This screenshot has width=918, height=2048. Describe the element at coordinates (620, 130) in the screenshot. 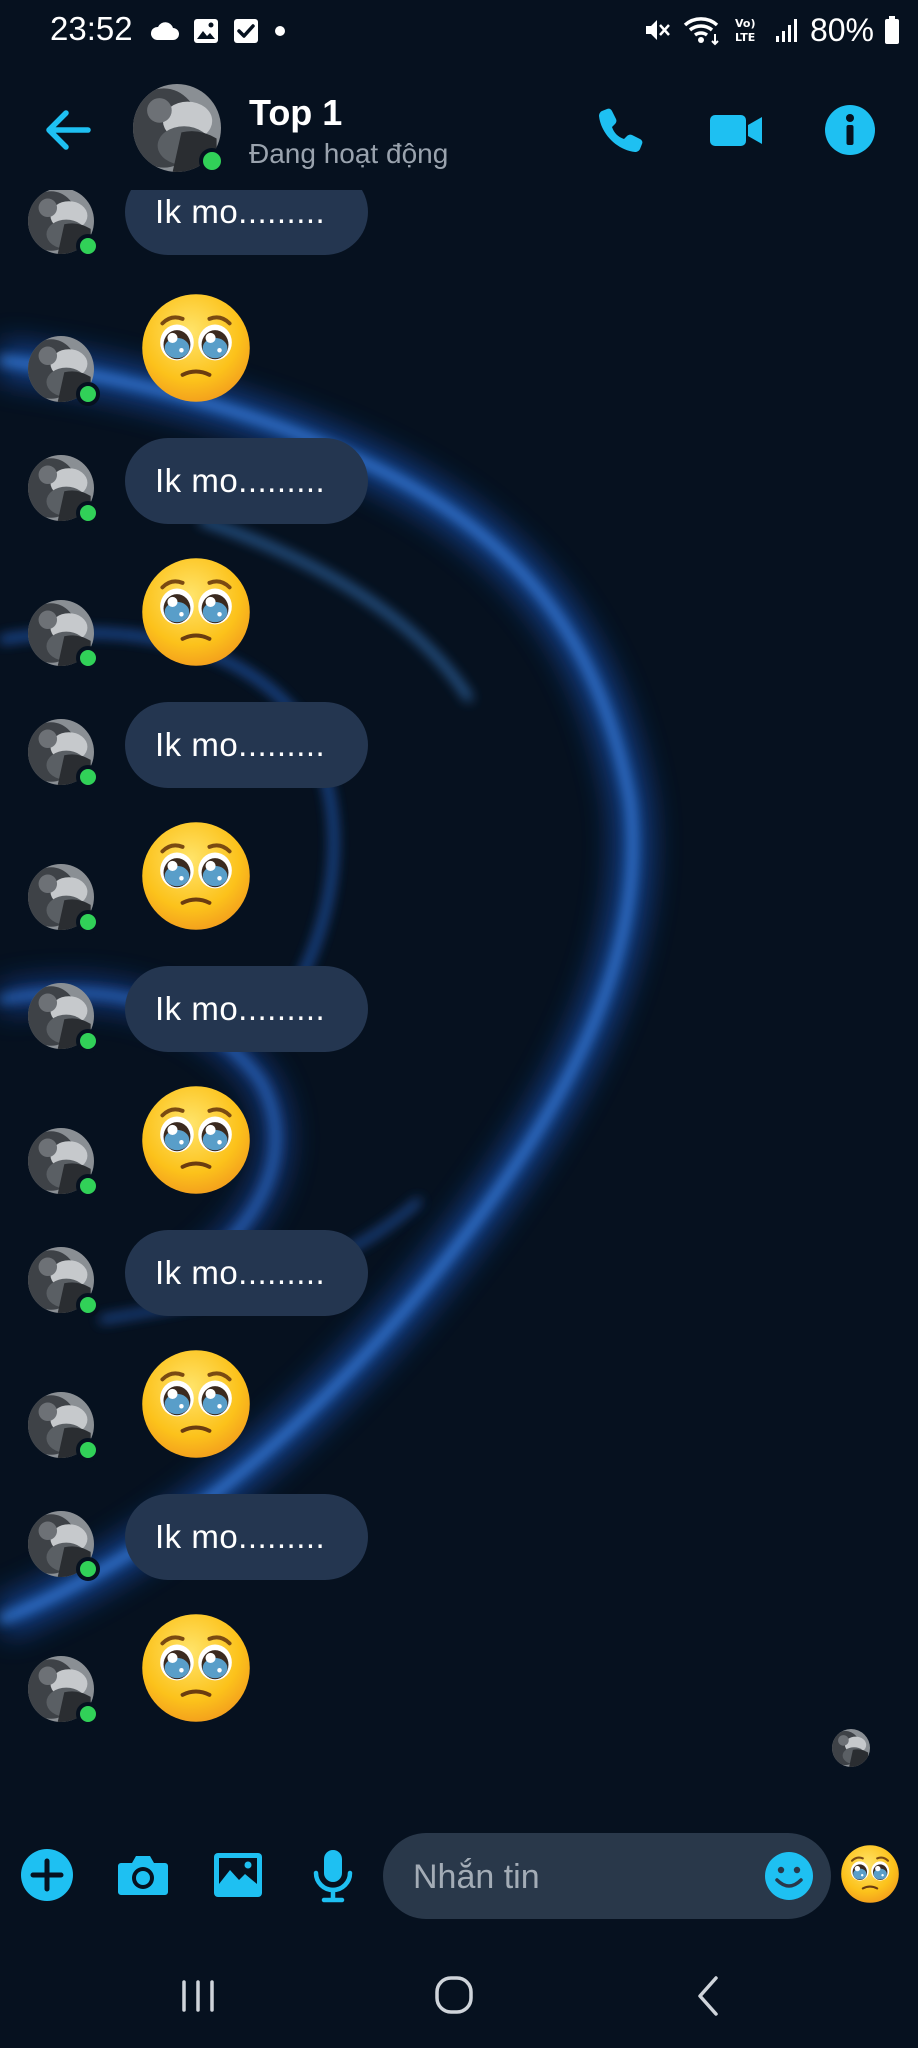

I see `phone-icon` at that location.